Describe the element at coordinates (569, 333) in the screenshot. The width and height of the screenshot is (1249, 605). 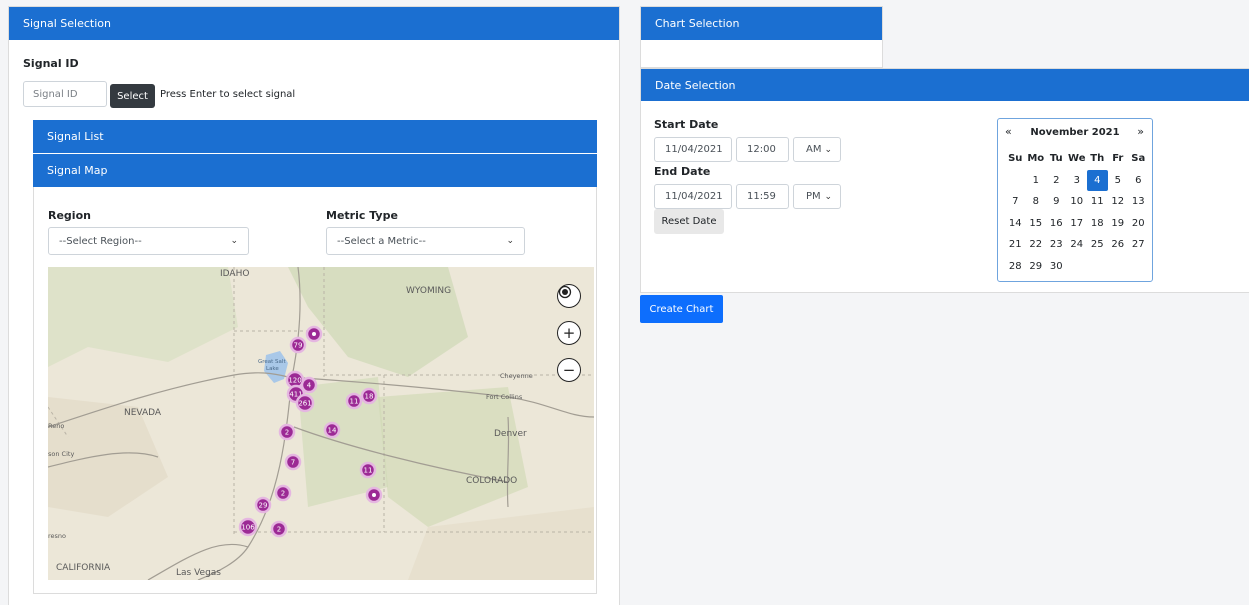
I see `zoom-in-icon: +` at that location.